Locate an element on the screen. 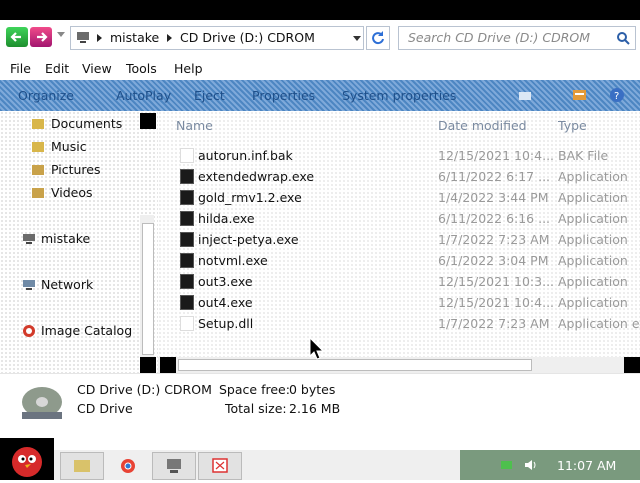  menu-help: Help is located at coordinates (188, 68).